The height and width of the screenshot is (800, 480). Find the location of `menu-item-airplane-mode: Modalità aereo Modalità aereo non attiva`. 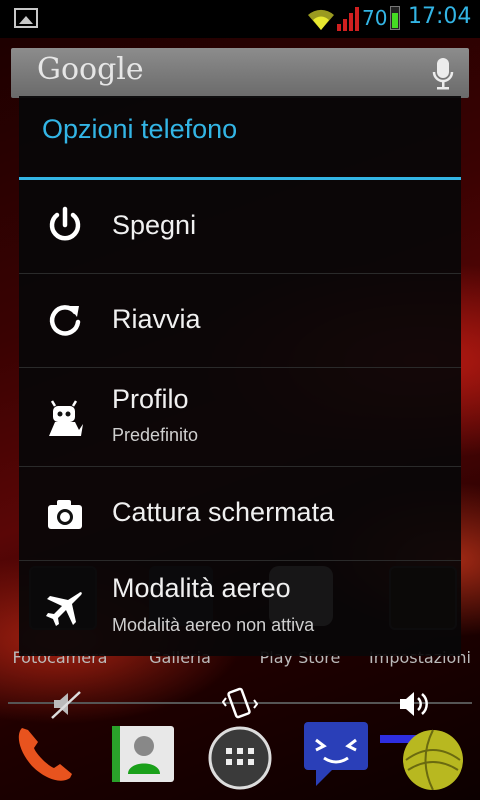

menu-item-airplane-mode: Modalità aereo Modalità aereo non attiva is located at coordinates (240, 608).